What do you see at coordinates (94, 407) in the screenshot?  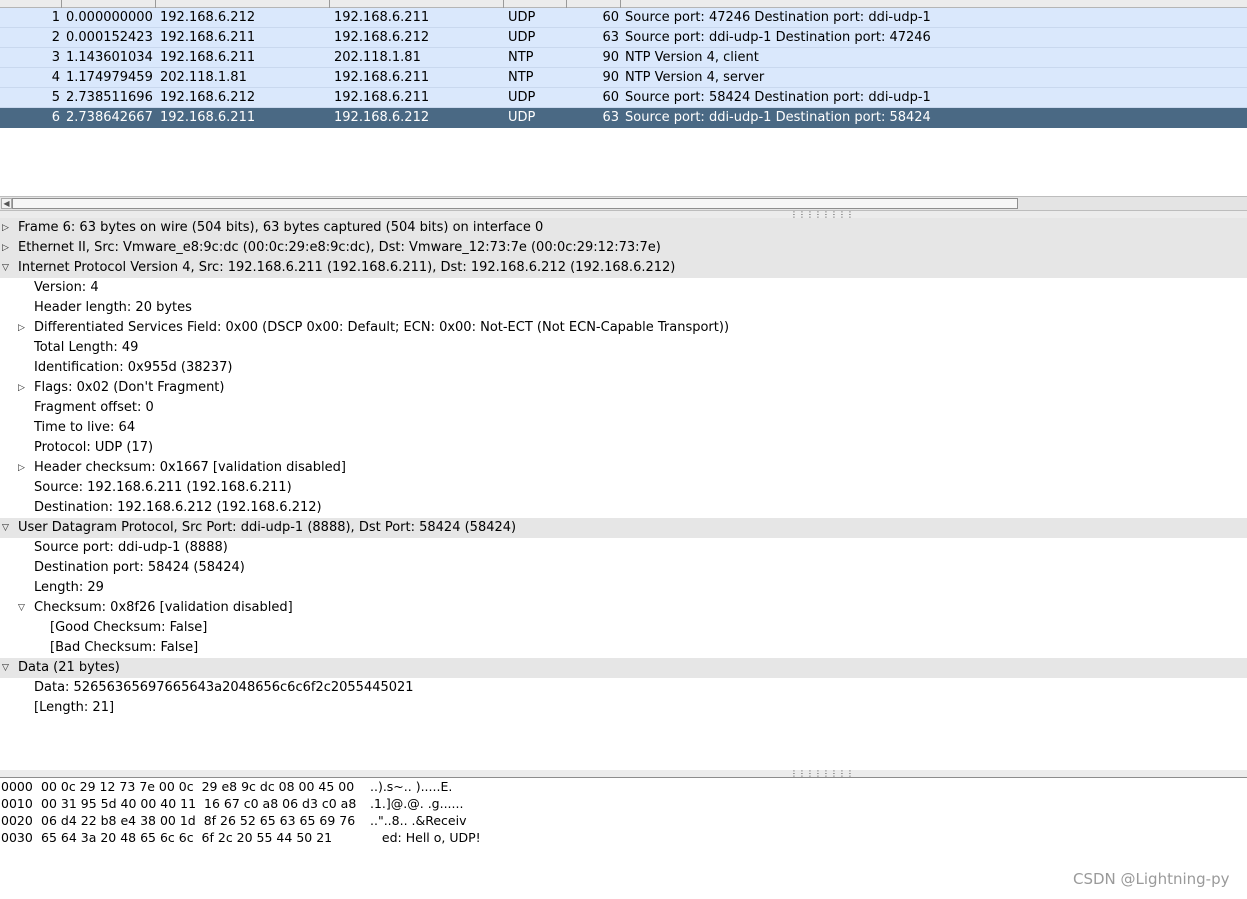 I see `tree-node-label: Fragment offset: 0` at bounding box center [94, 407].